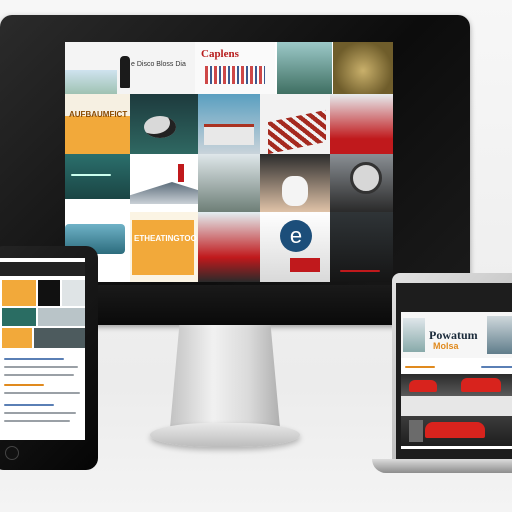  I want to click on laptop-side-photo, so click(414, 335).